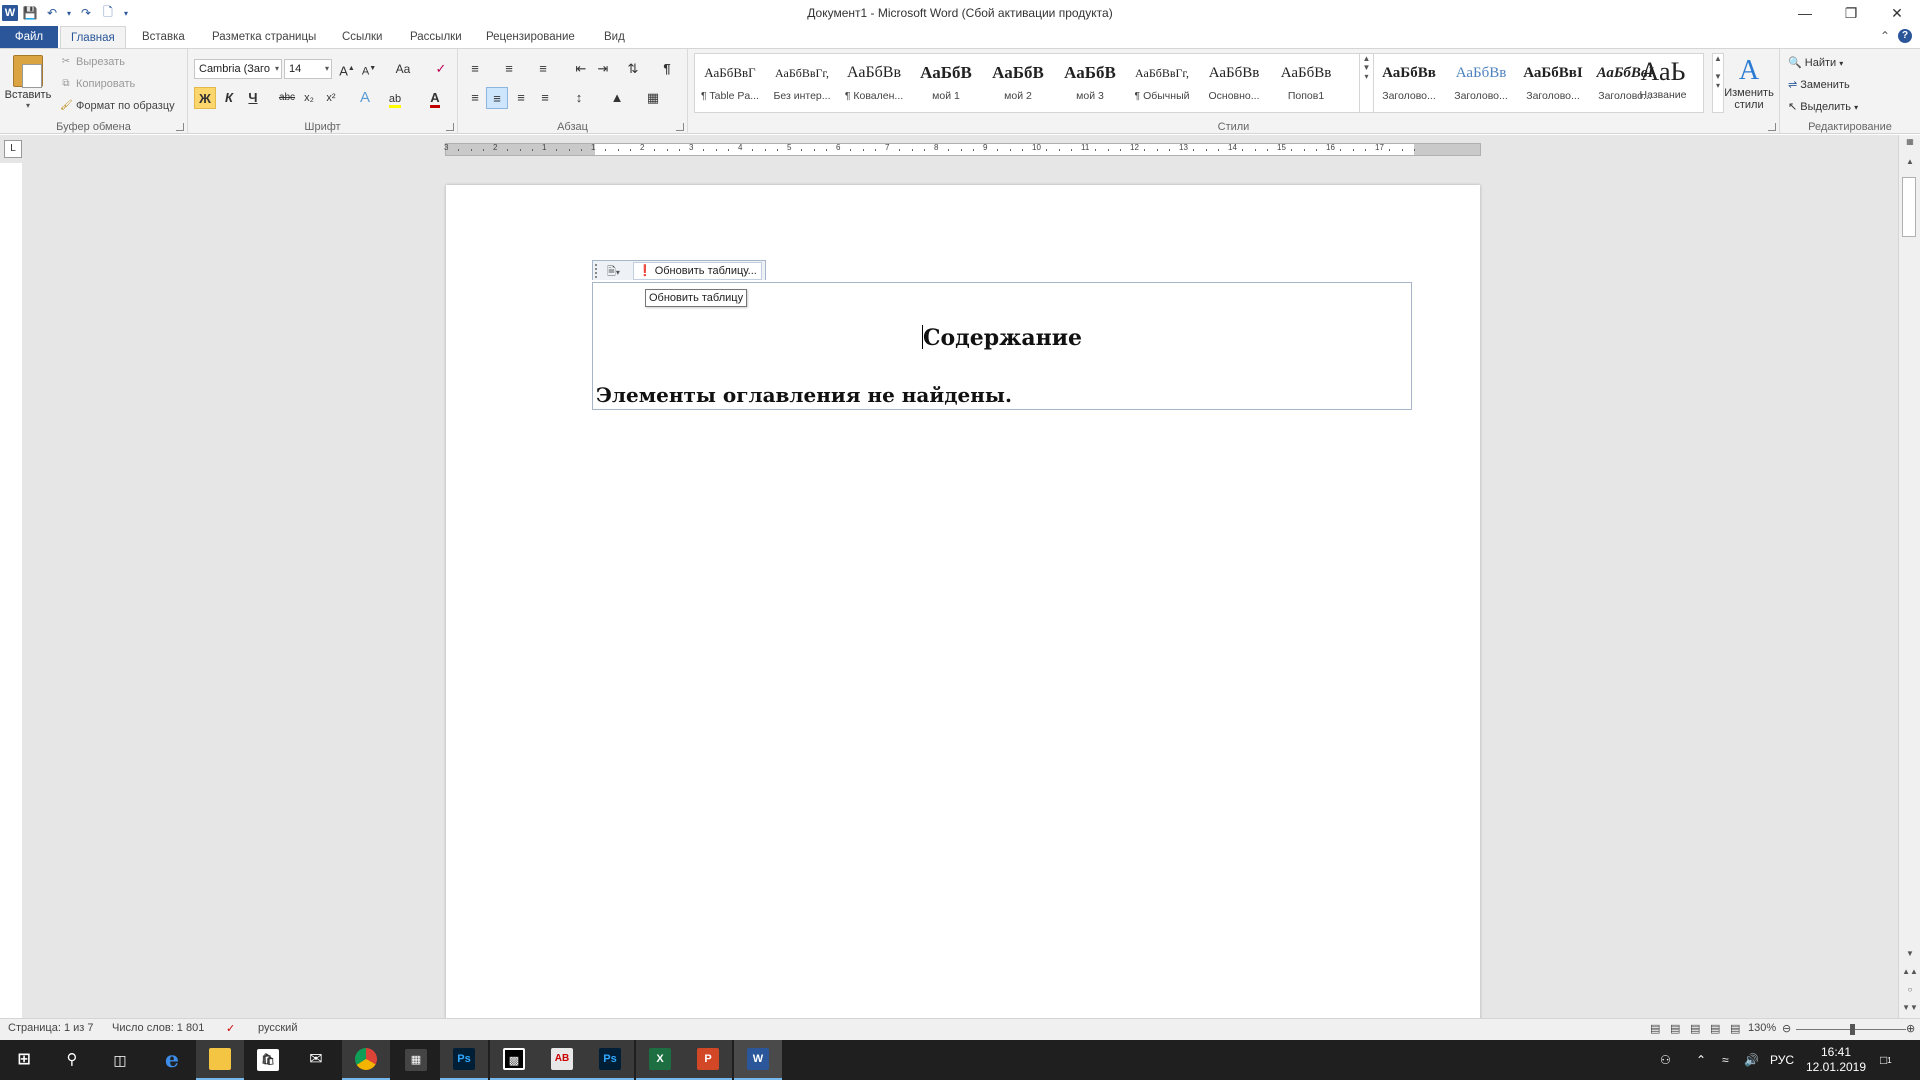  I want to click on subscript-button: x₂, so click(309, 98).